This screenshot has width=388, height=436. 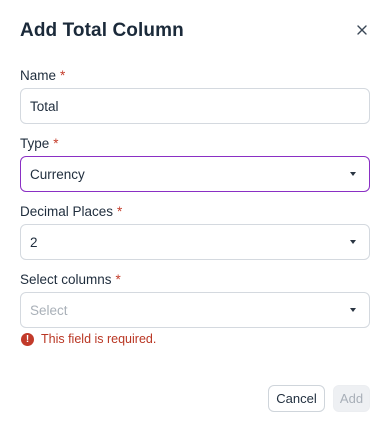 I want to click on select-columns-error: ! This field is required., so click(x=88, y=339).